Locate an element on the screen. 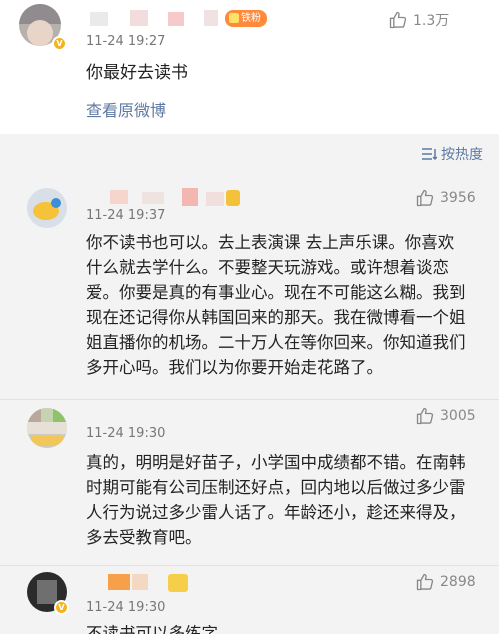 The image size is (499, 634). post-timestamp: 11-24 19:27 is located at coordinates (126, 41).